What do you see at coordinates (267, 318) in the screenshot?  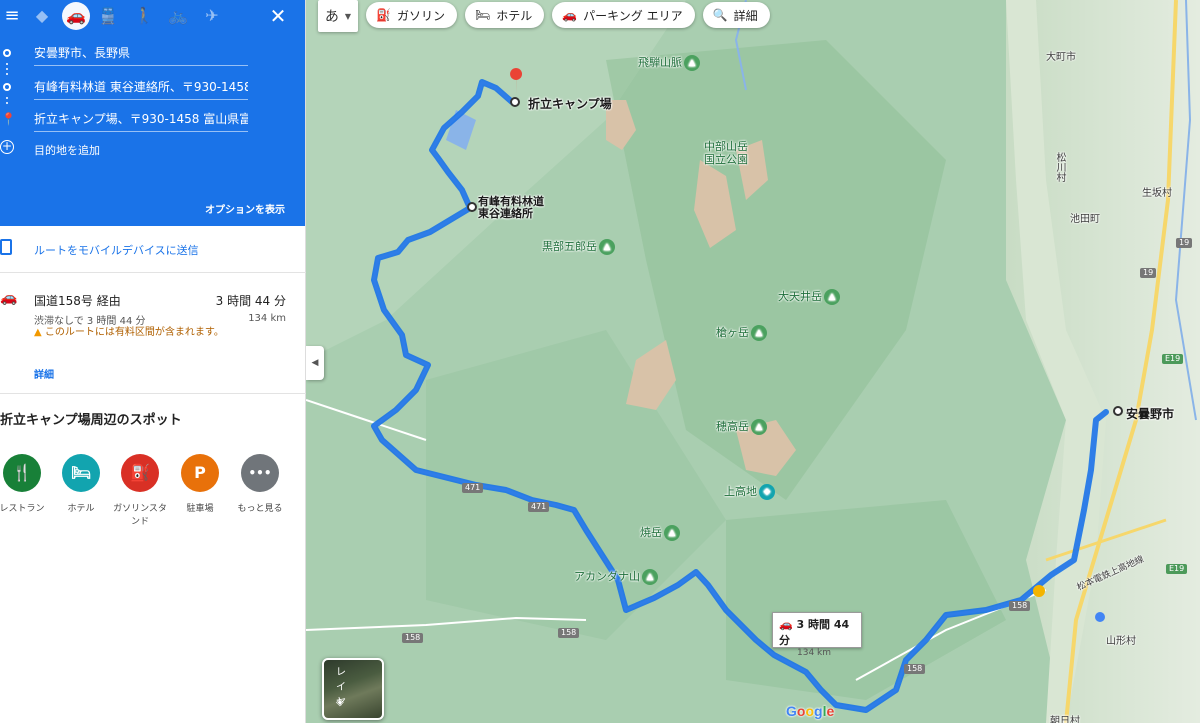 I see `route-distance: 134 km` at bounding box center [267, 318].